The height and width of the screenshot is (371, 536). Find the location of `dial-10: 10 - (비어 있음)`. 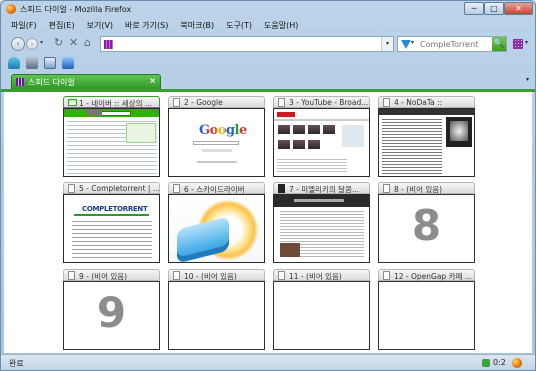

dial-10: 10 - (비어 있음) is located at coordinates (216, 309).